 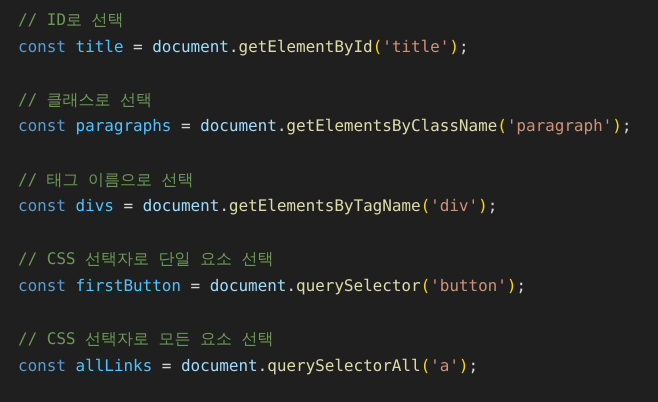 What do you see at coordinates (146, 339) in the screenshot?
I see `code-comment: // CSS 선택자로 모든 요소 선택` at bounding box center [146, 339].